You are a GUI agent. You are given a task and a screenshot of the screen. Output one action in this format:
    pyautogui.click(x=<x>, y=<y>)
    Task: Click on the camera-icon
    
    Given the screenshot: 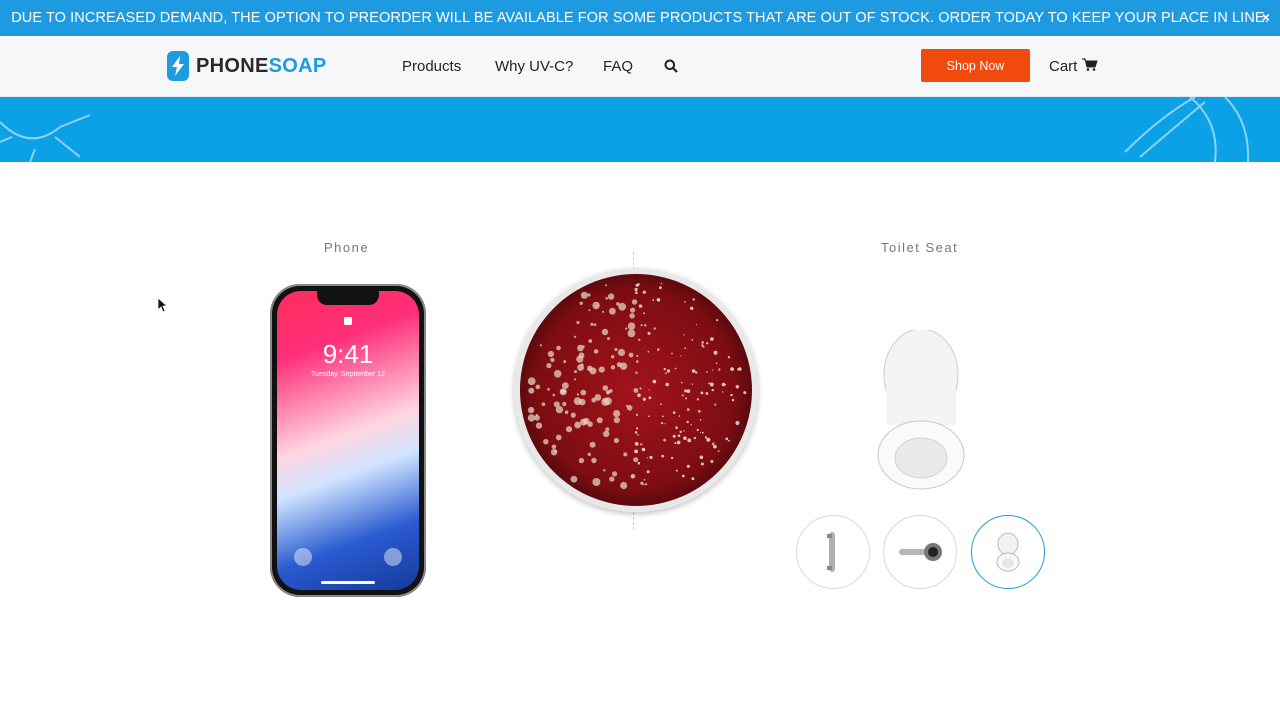 What is the action you would take?
    pyautogui.click(x=393, y=557)
    